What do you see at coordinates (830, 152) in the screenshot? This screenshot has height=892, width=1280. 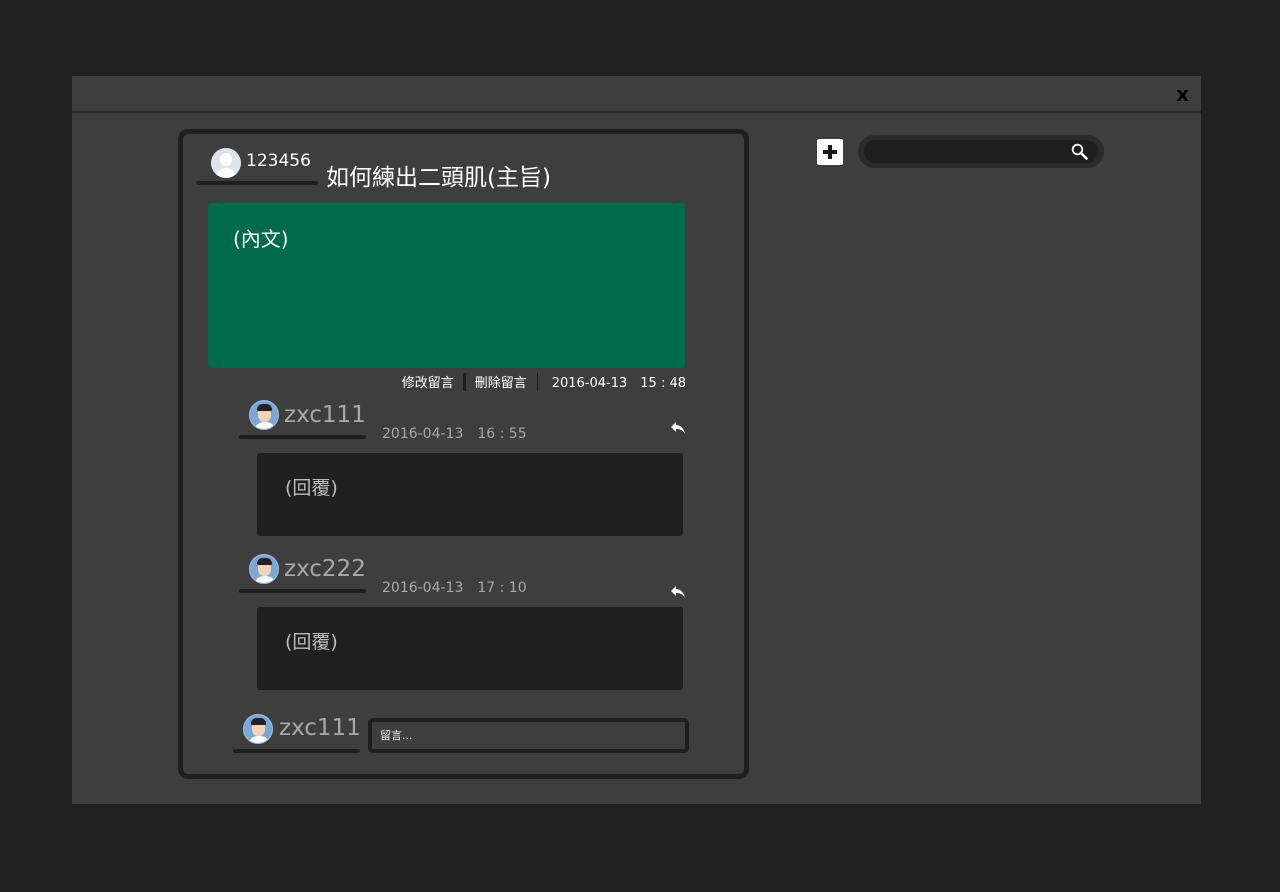 I see `add-post-button` at bounding box center [830, 152].